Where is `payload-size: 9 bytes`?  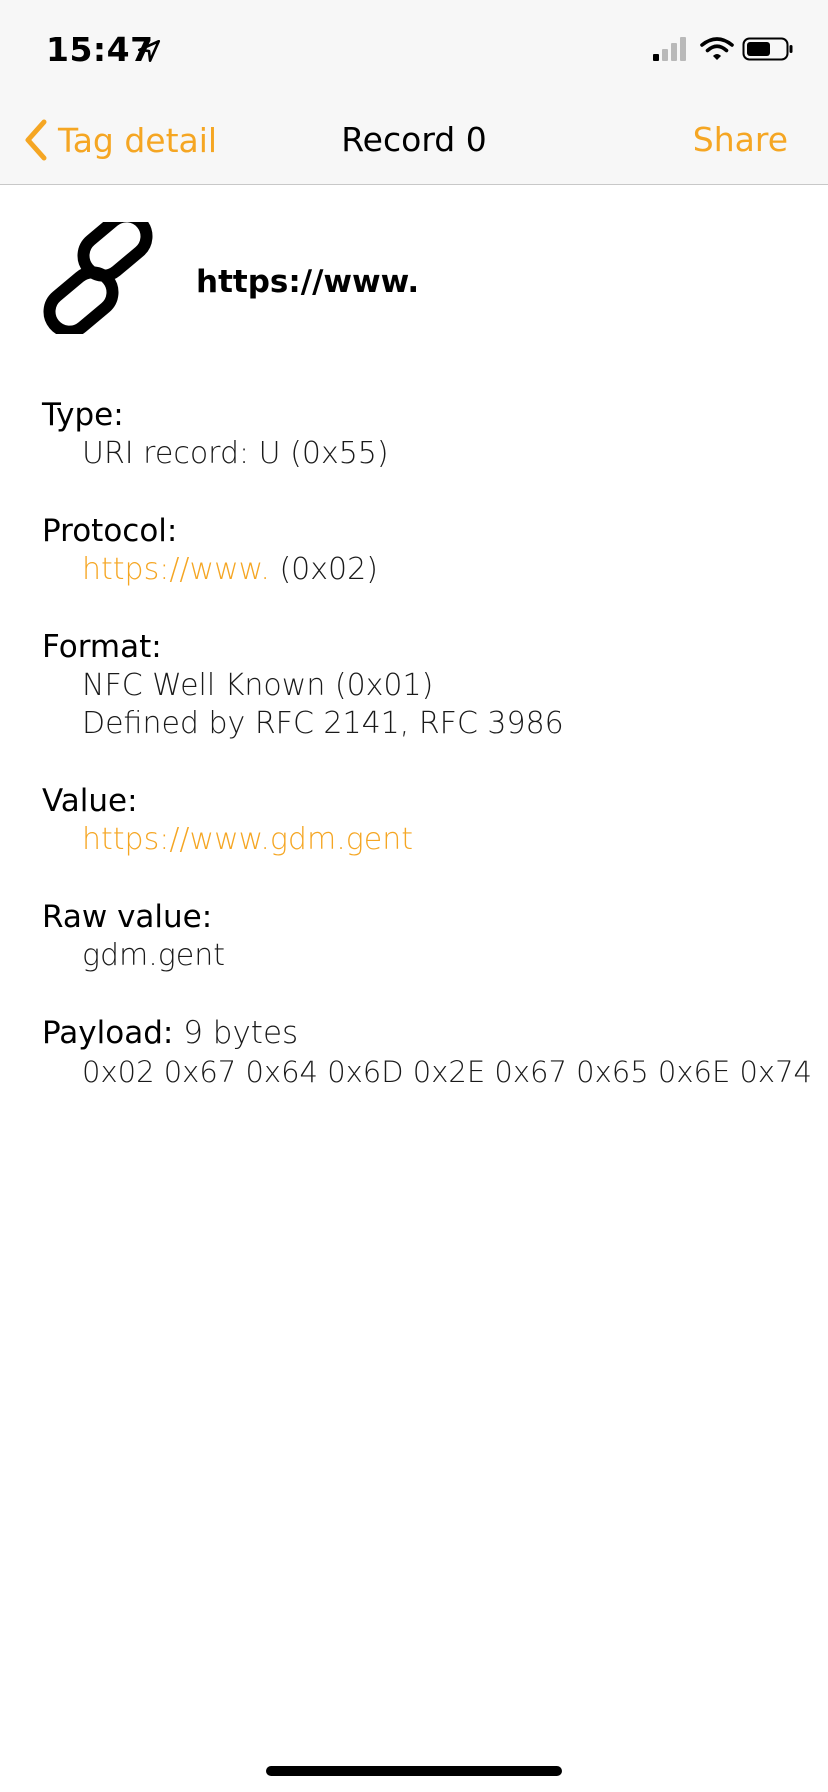 payload-size: 9 bytes is located at coordinates (236, 1033).